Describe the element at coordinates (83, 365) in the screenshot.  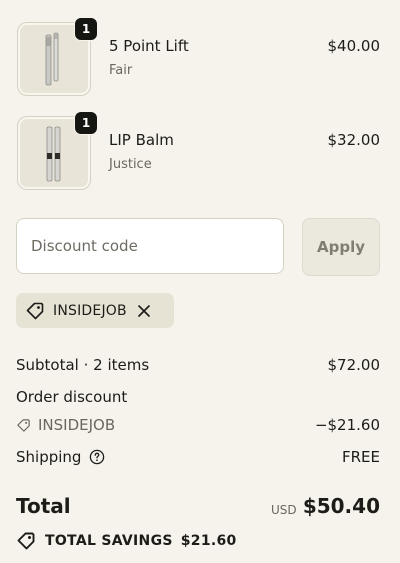
I see `subtotal-label: Subtotal · 2 items` at that location.